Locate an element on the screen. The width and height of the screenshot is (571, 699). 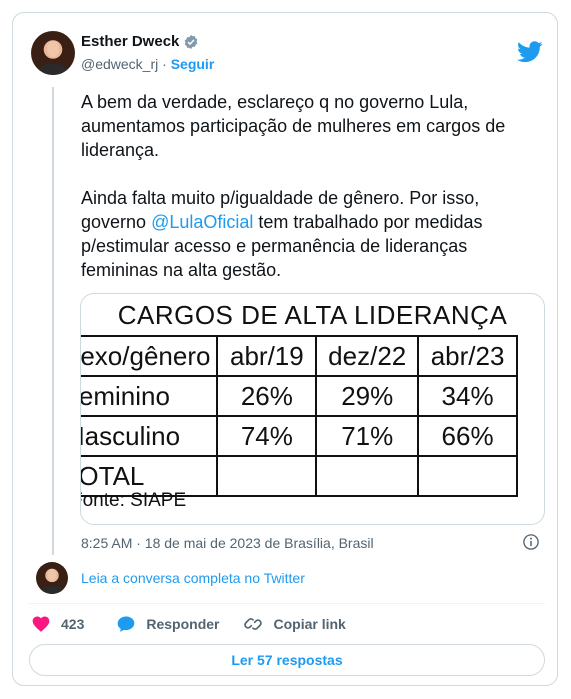
image-table-title: CARGOS DE ALTA LIDERANÇA is located at coordinates (312, 315).